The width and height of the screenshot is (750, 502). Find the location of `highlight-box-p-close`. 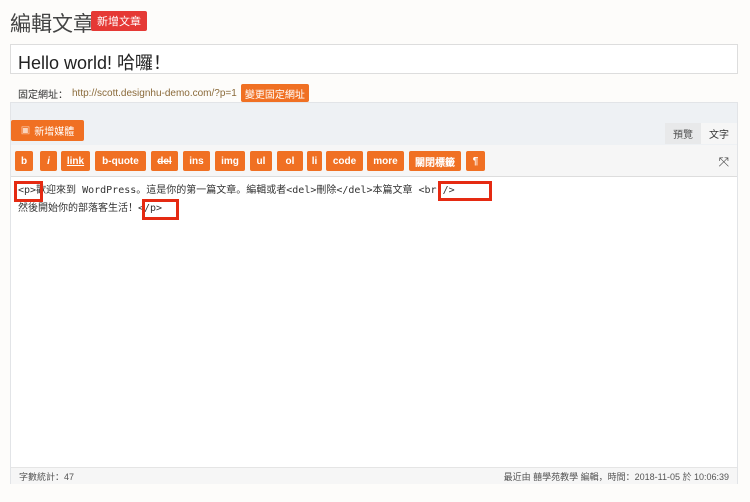

highlight-box-p-close is located at coordinates (160, 209).